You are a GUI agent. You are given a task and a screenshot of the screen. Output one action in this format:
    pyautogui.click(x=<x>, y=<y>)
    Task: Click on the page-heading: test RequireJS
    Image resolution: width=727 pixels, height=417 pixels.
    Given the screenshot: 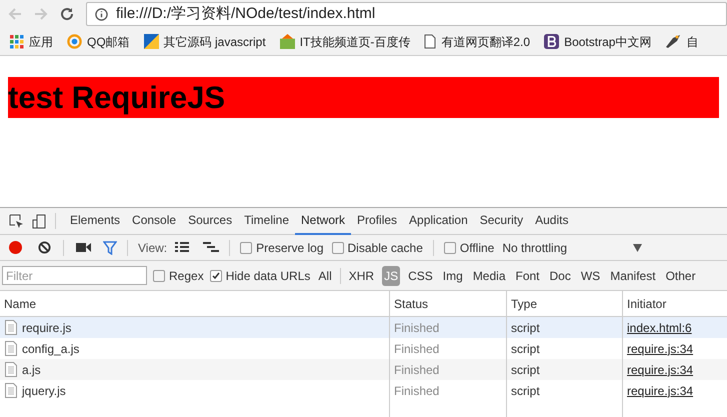 What is the action you would take?
    pyautogui.click(x=363, y=97)
    